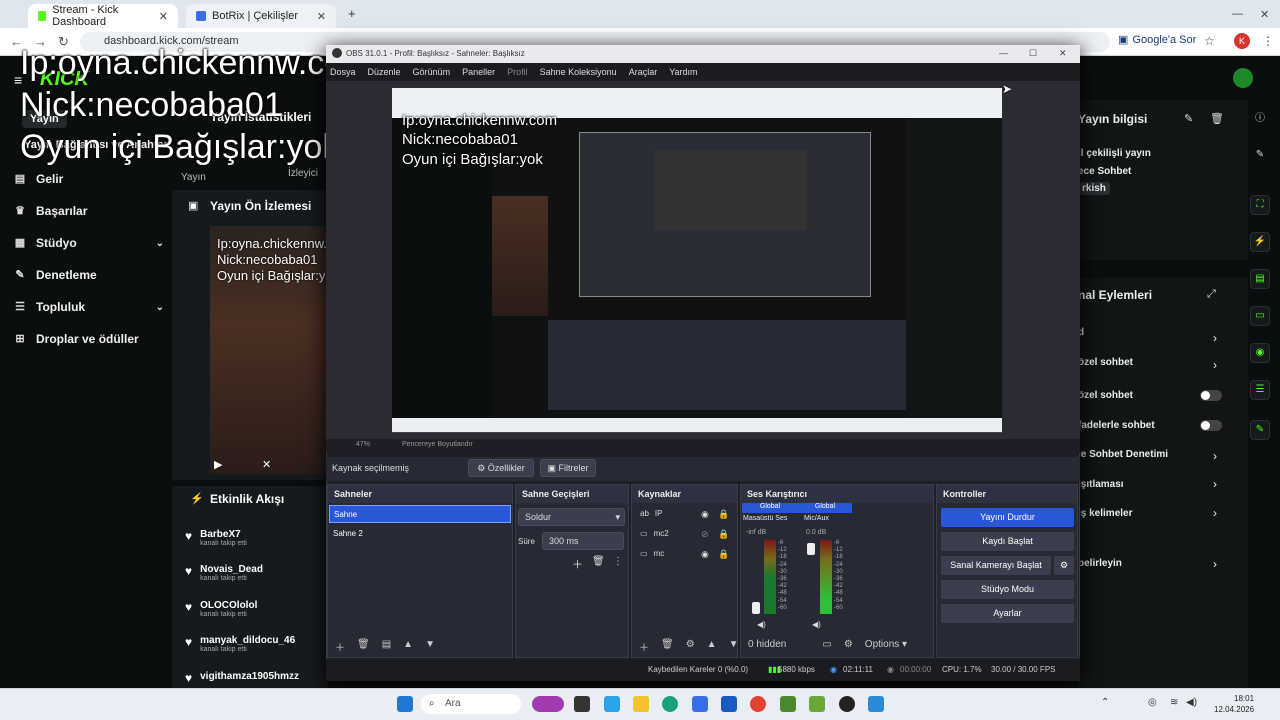 The height and width of the screenshot is (720, 1280). I want to click on edge-icon, so click(670, 704).